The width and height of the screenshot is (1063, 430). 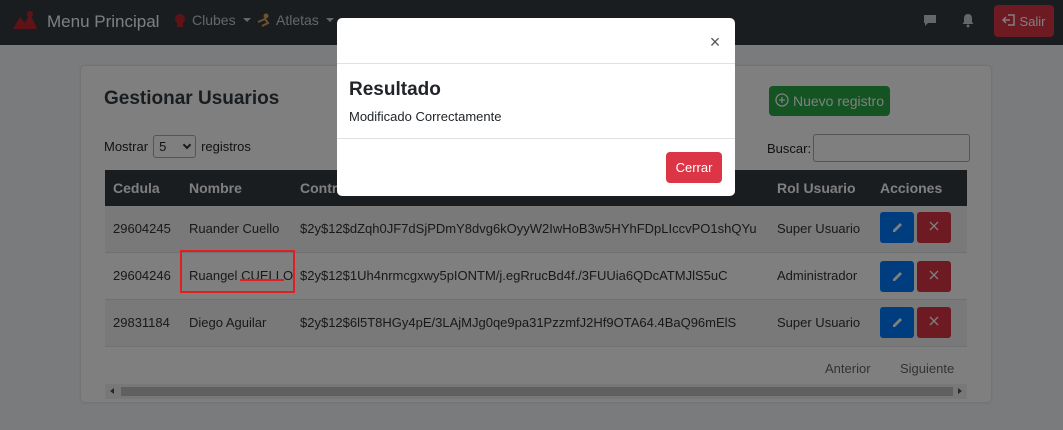 What do you see at coordinates (395, 89) in the screenshot?
I see `modal-title: Resultado` at bounding box center [395, 89].